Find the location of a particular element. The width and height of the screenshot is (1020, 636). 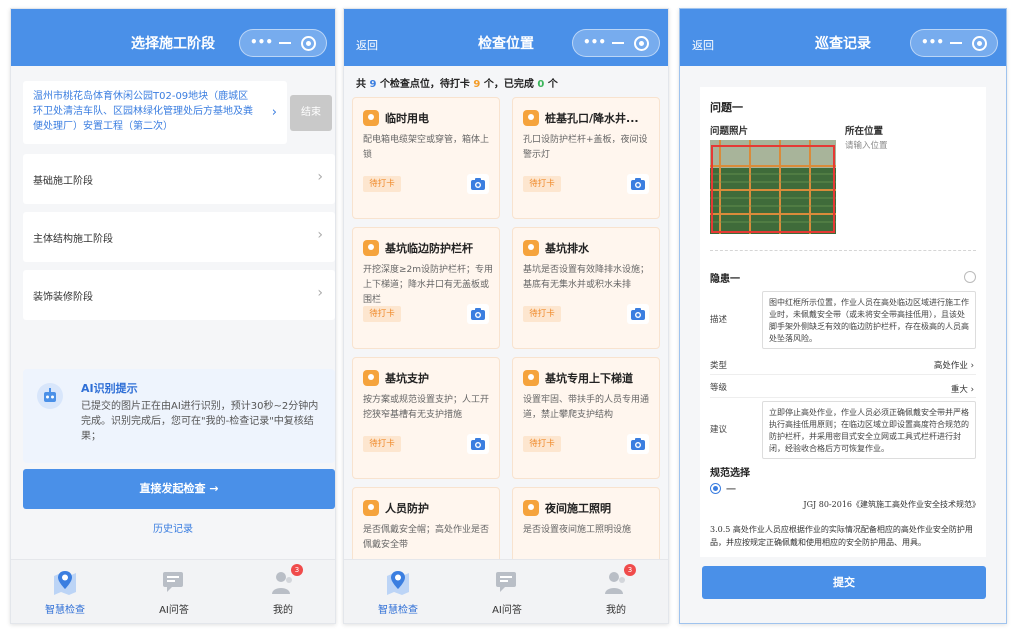

pending-count: 9 is located at coordinates (477, 84).